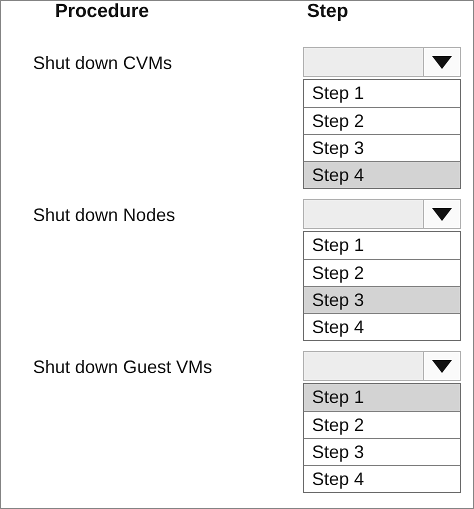 The image size is (474, 509). What do you see at coordinates (102, 63) in the screenshot?
I see `procedure-label: Shut down CVMs` at bounding box center [102, 63].